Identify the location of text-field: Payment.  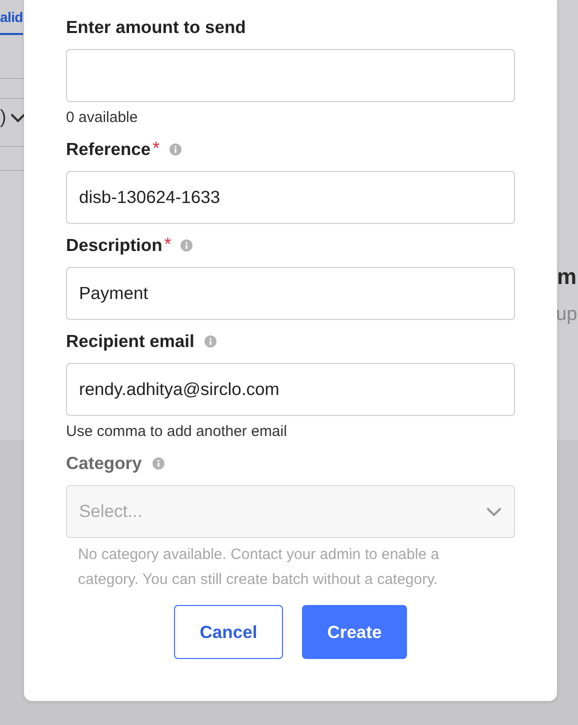
(290, 293).